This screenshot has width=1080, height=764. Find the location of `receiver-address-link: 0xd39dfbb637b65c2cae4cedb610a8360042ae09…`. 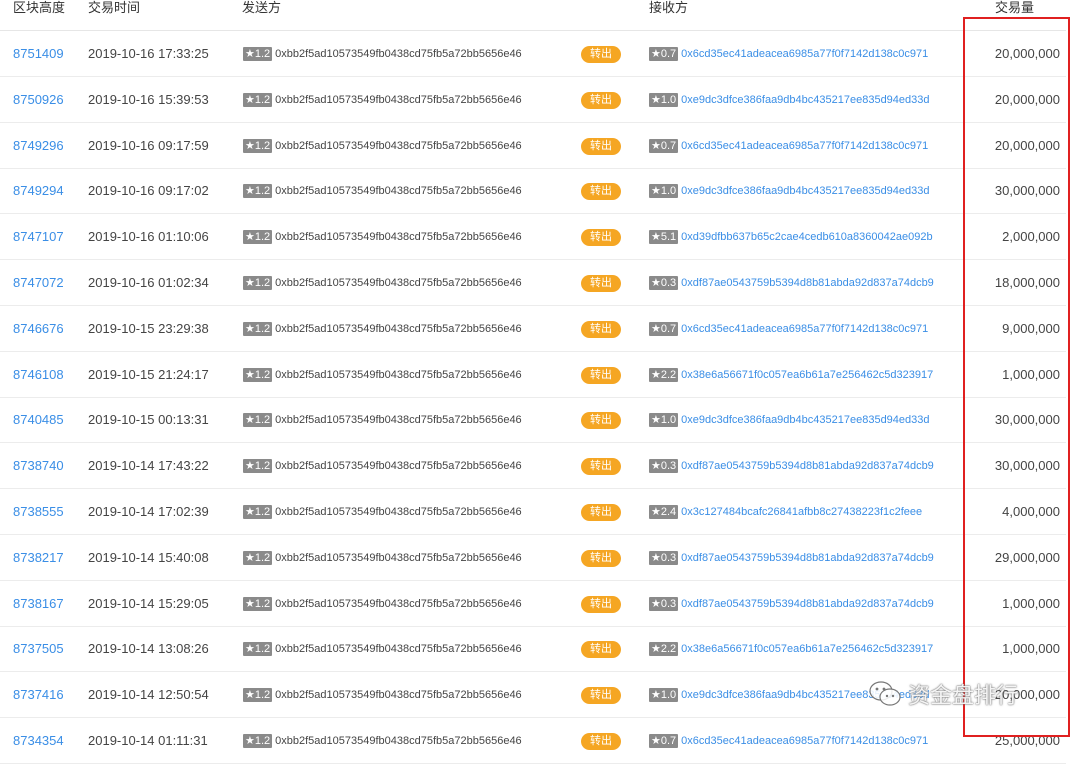

receiver-address-link: 0xd39dfbb637b65c2cae4cedb610a8360042ae09… is located at coordinates (806, 237).